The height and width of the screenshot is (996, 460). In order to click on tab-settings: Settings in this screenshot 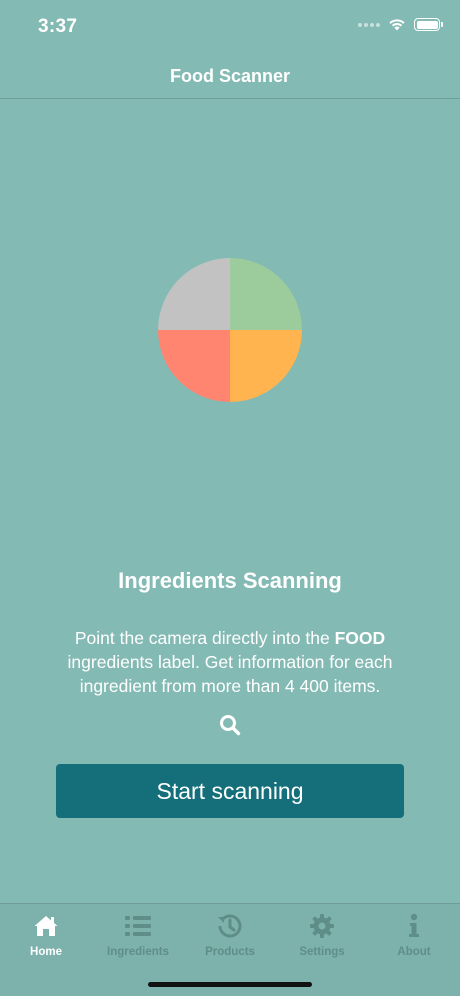, I will do `click(322, 938)`.